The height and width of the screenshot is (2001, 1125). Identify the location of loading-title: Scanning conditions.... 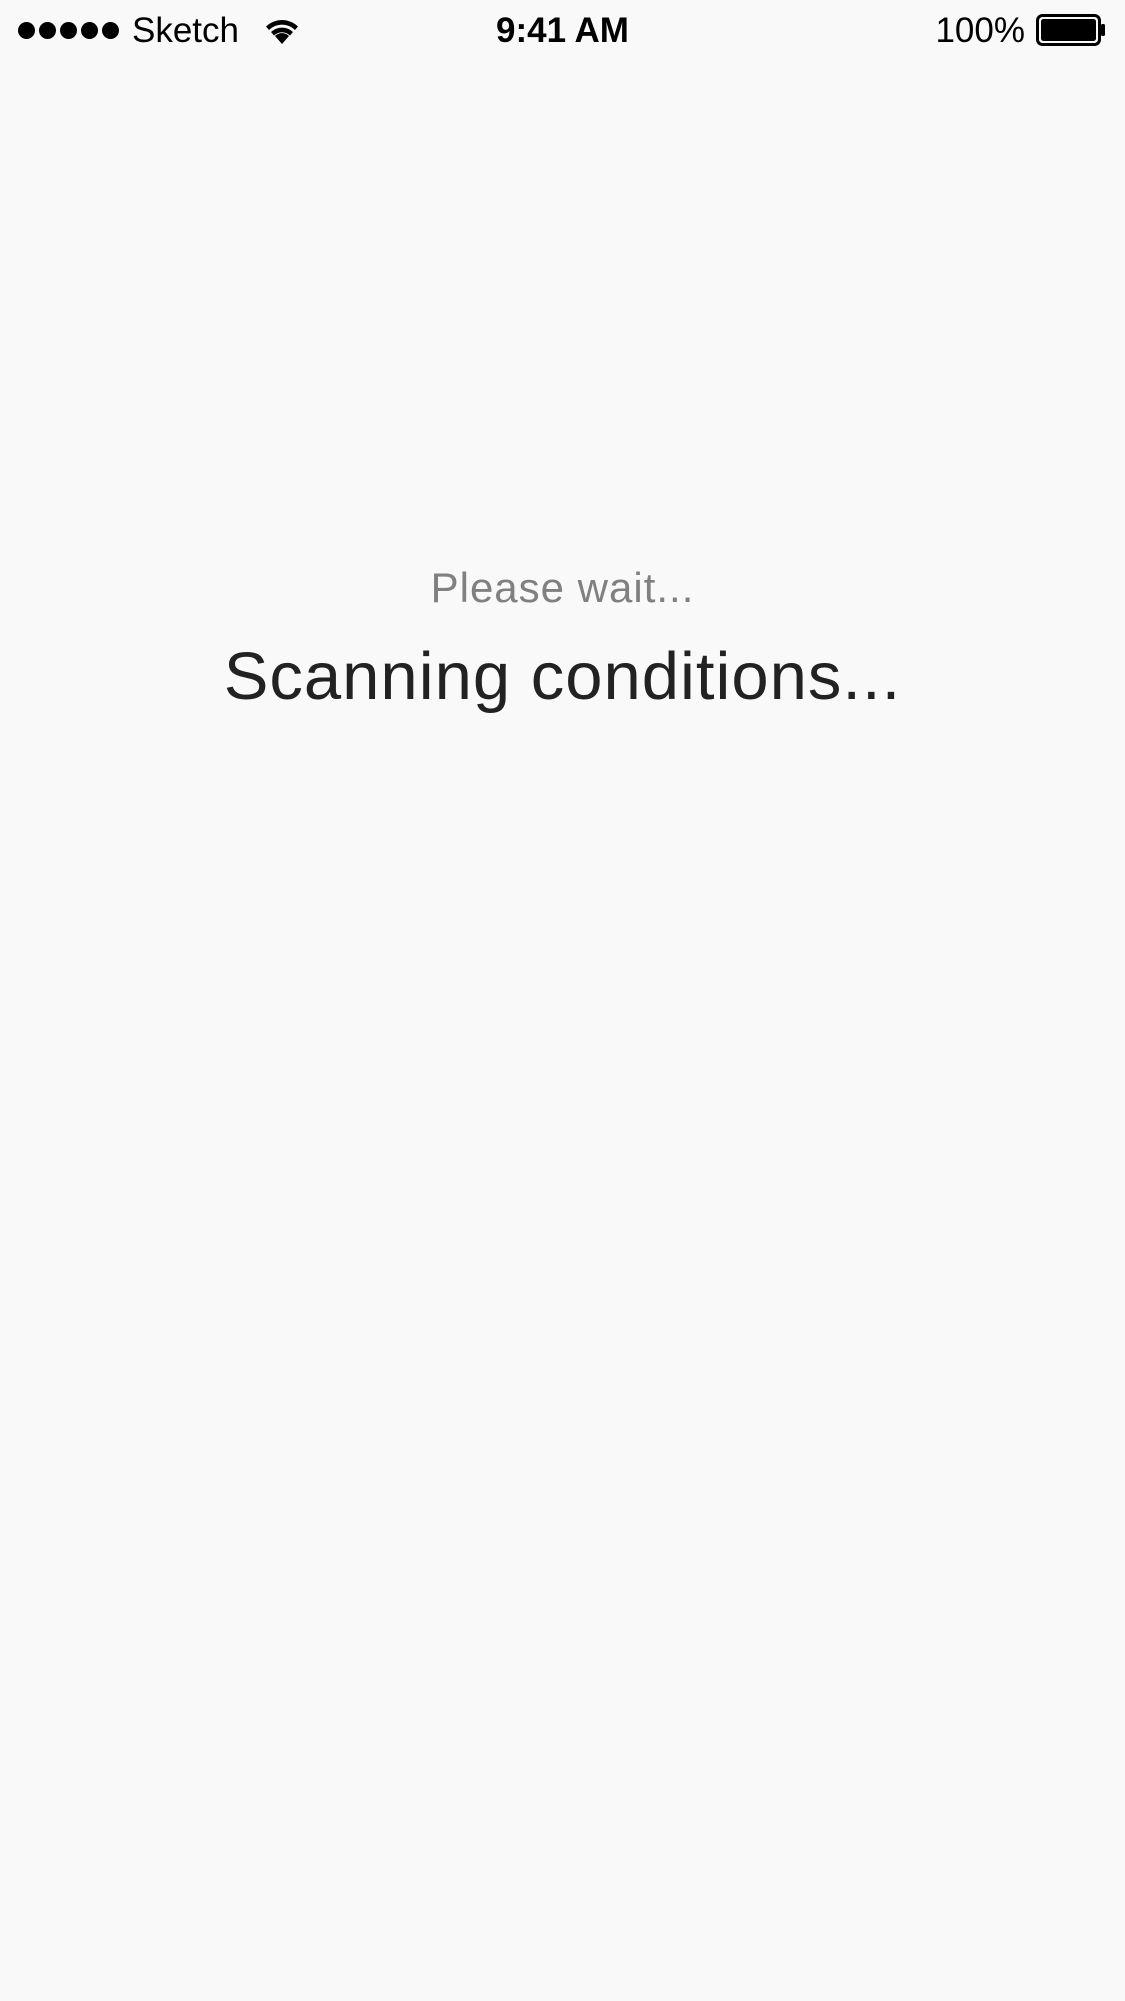
(562, 676).